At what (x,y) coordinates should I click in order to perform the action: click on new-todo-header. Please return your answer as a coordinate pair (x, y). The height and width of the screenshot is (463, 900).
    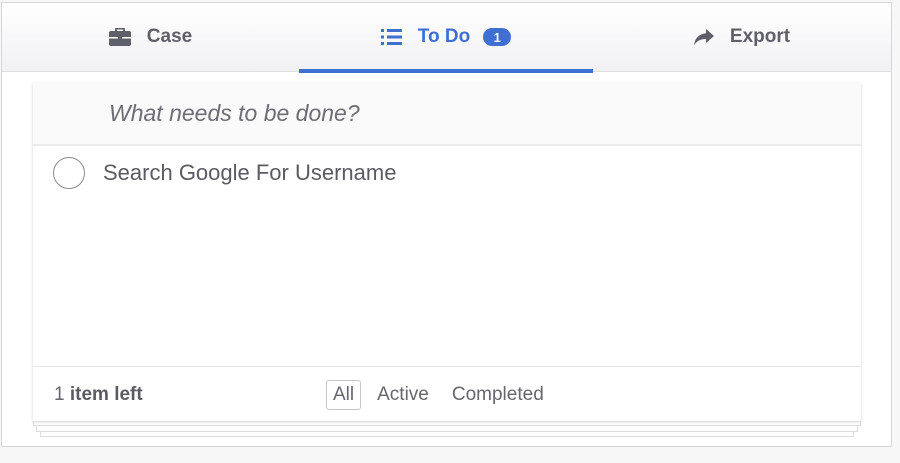
    Looking at the image, I should click on (447, 114).